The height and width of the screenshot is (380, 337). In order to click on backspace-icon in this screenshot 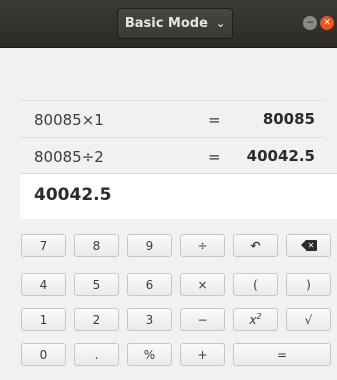, I will do `click(308, 245)`.